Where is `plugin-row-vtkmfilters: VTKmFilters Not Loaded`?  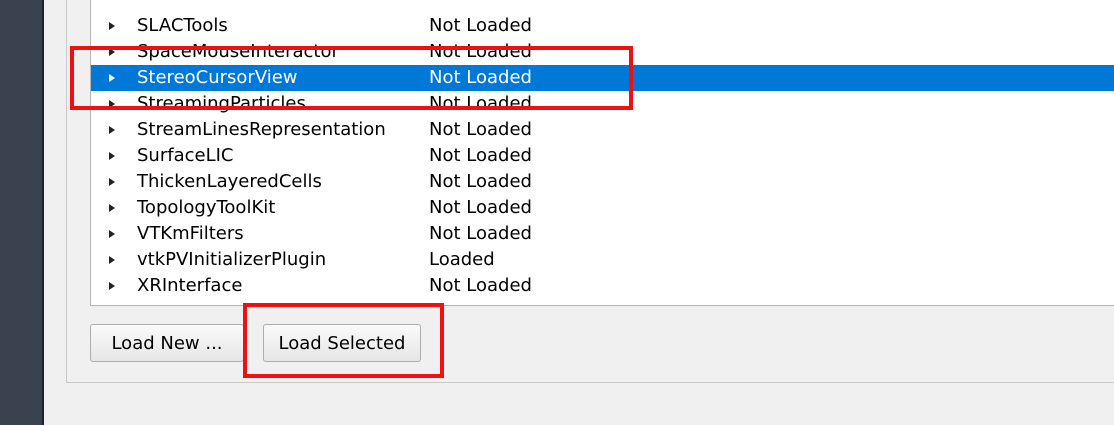 plugin-row-vtkmfilters: VTKmFilters Not Loaded is located at coordinates (602, 234).